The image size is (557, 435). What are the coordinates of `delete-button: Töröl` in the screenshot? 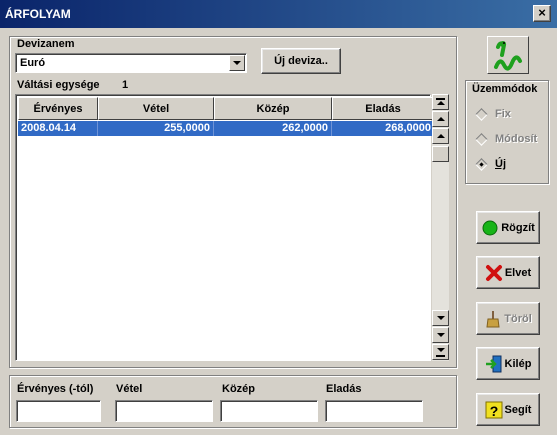 It's located at (508, 318).